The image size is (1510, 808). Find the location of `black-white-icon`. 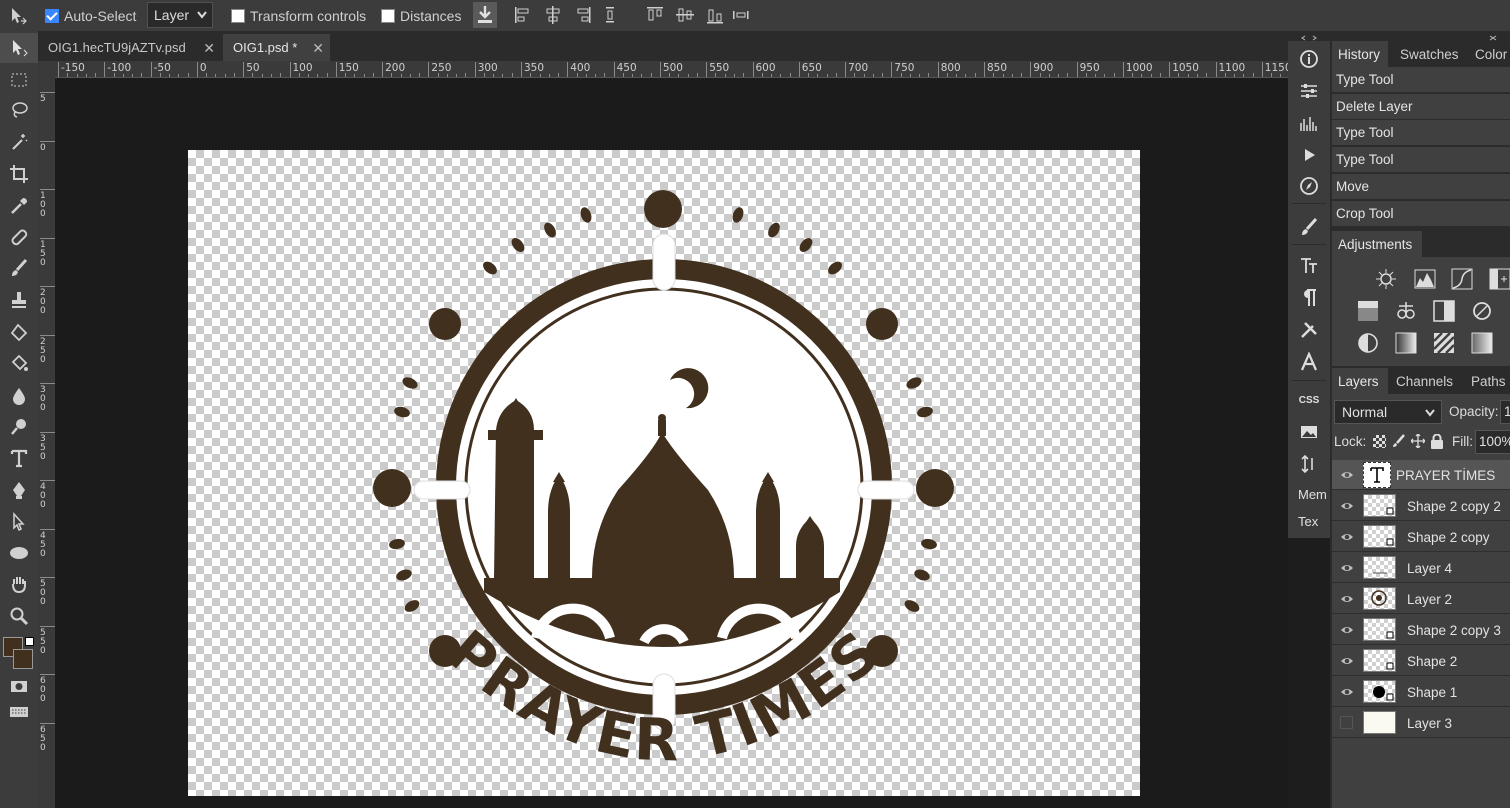

black-white-icon is located at coordinates (1444, 311).